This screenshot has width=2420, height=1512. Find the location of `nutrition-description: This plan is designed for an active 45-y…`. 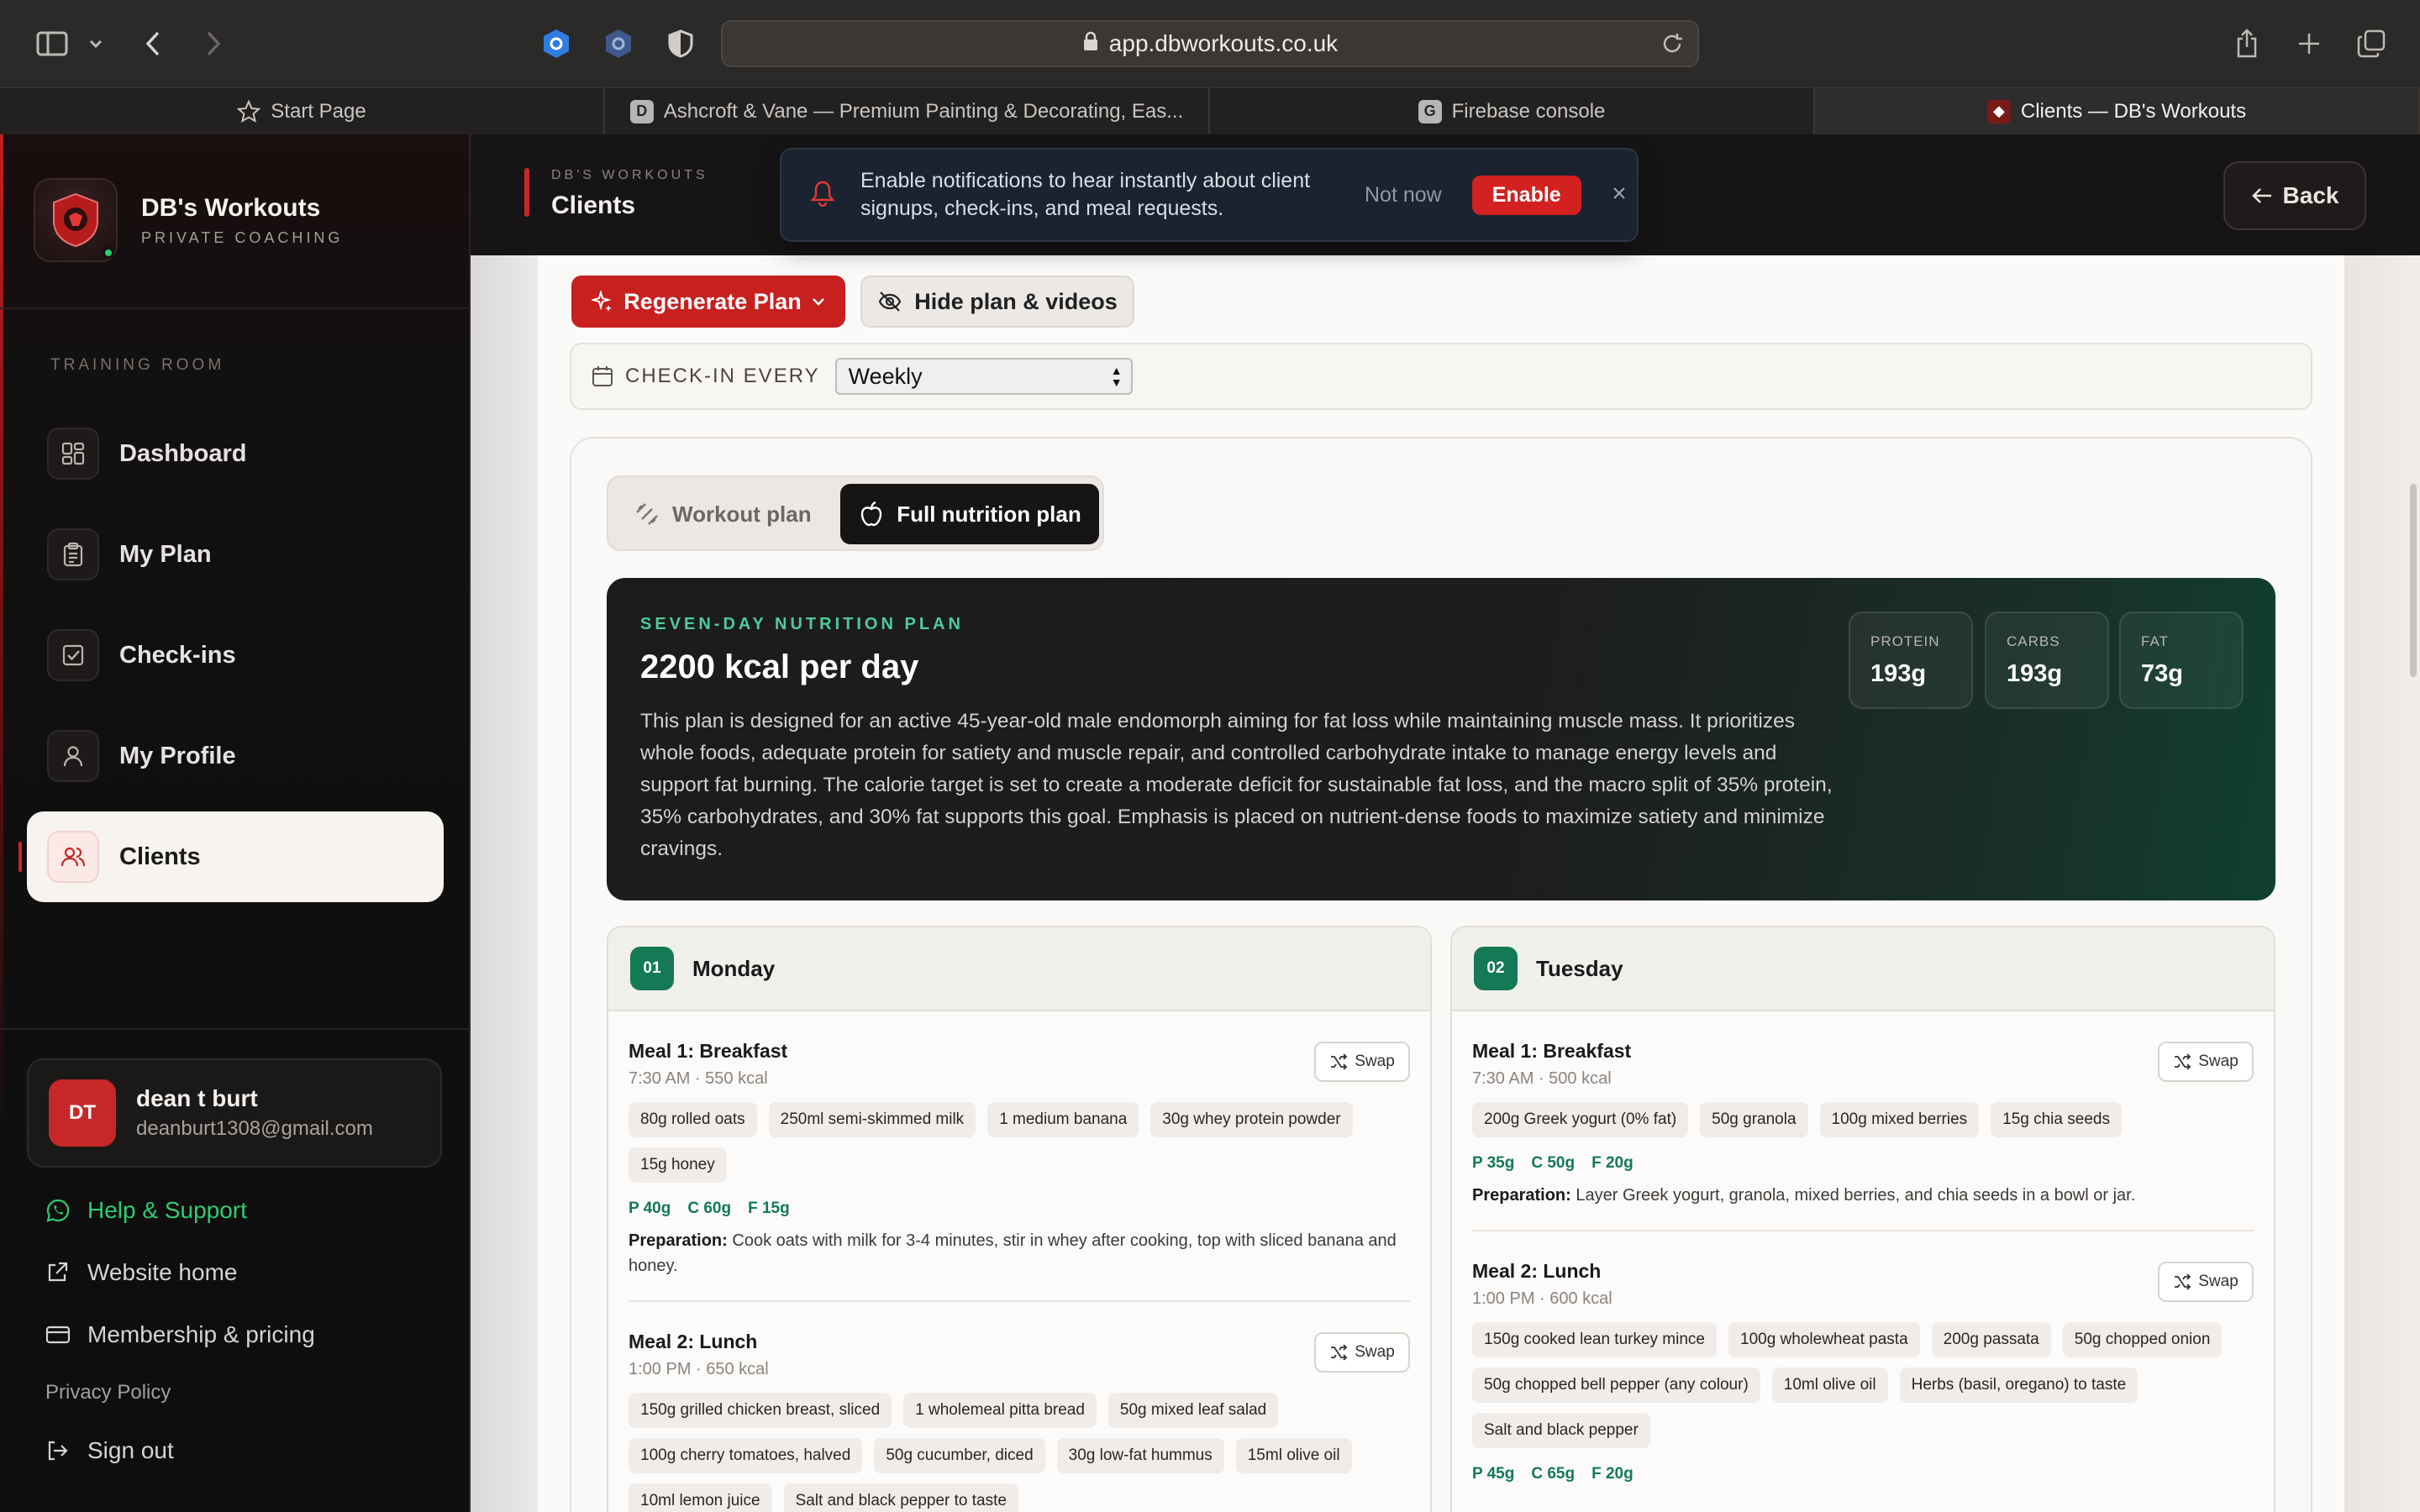

nutrition-description: This plan is designed for an active 45-y… is located at coordinates (1236, 785).